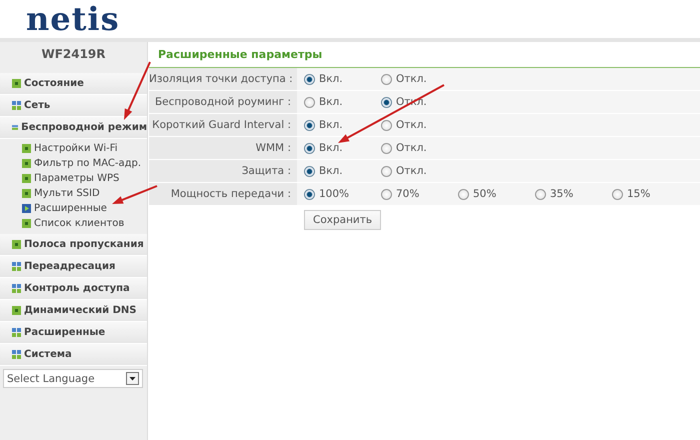 The image size is (700, 440). I want to click on menu-item: Расширенные, so click(73, 333).